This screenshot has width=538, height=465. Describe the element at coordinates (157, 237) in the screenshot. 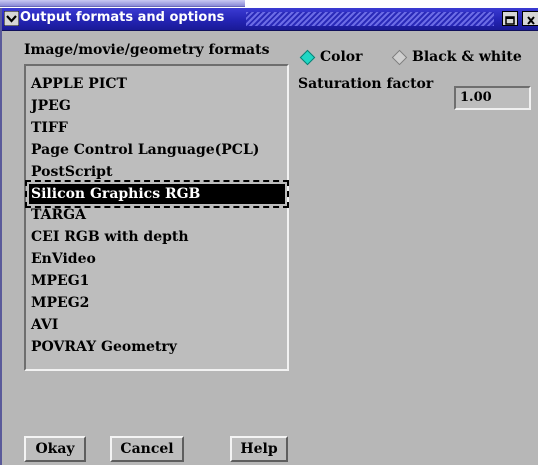

I see `list-item: CEI RGB with depth` at that location.